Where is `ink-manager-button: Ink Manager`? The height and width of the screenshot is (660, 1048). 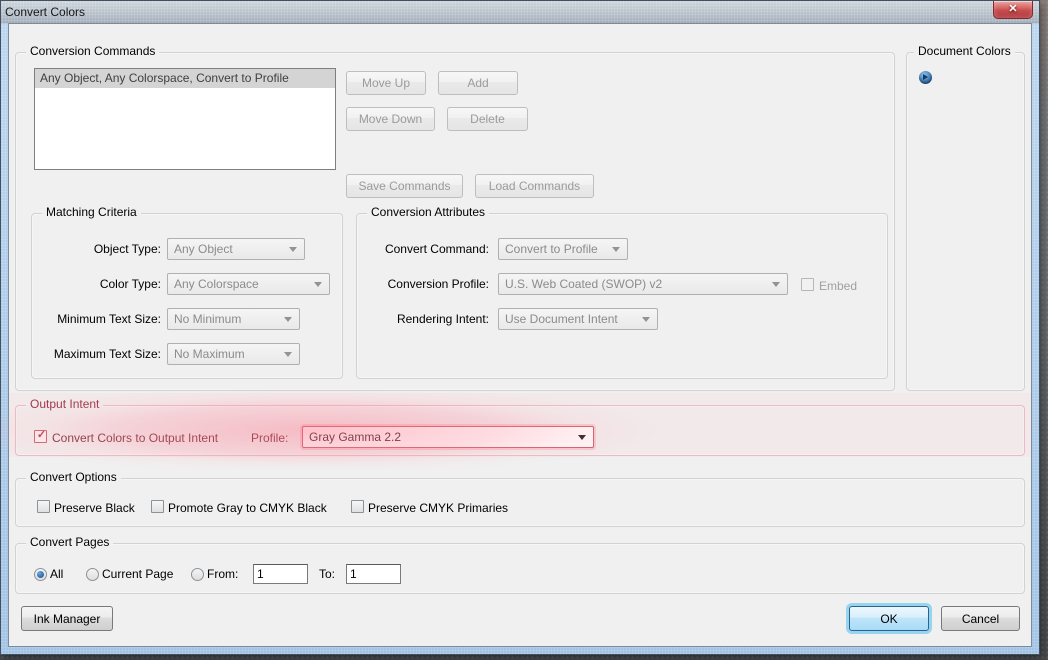 ink-manager-button: Ink Manager is located at coordinates (67, 618).